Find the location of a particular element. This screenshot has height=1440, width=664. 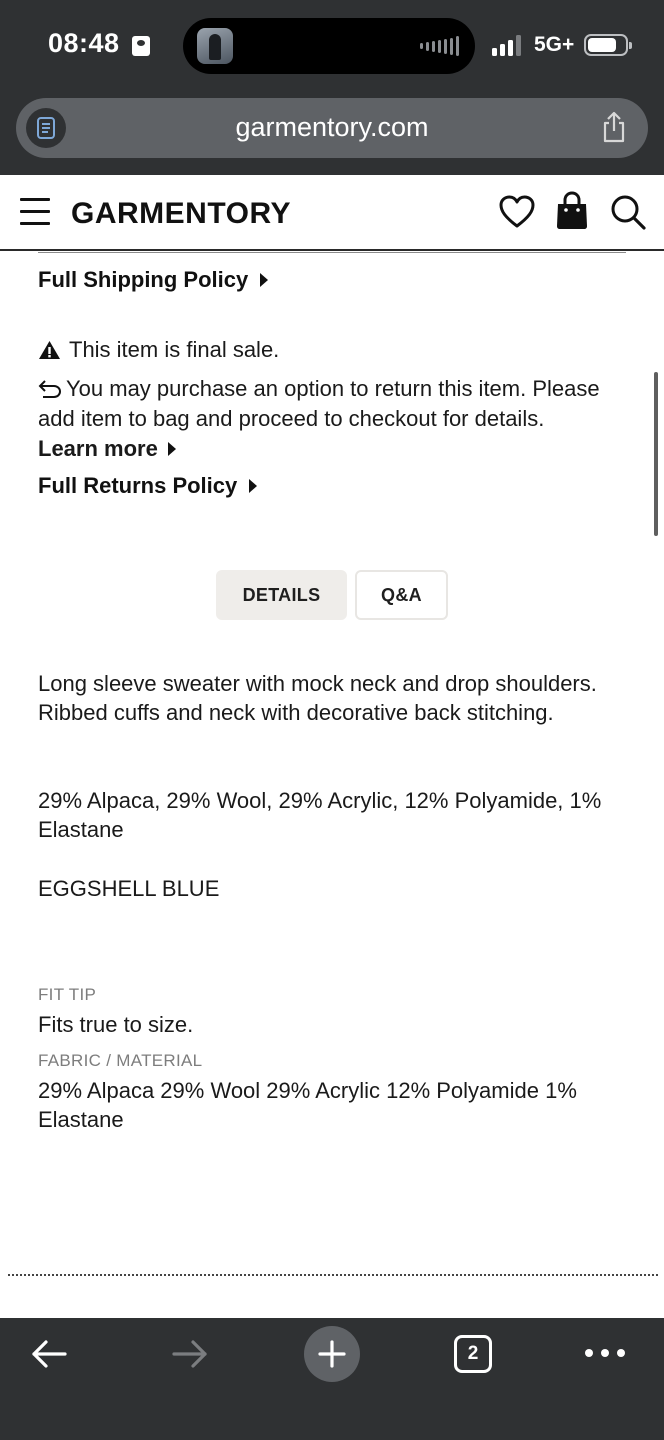

full-returns-policy-link: Full Returns Policy is located at coordinates (148, 486).